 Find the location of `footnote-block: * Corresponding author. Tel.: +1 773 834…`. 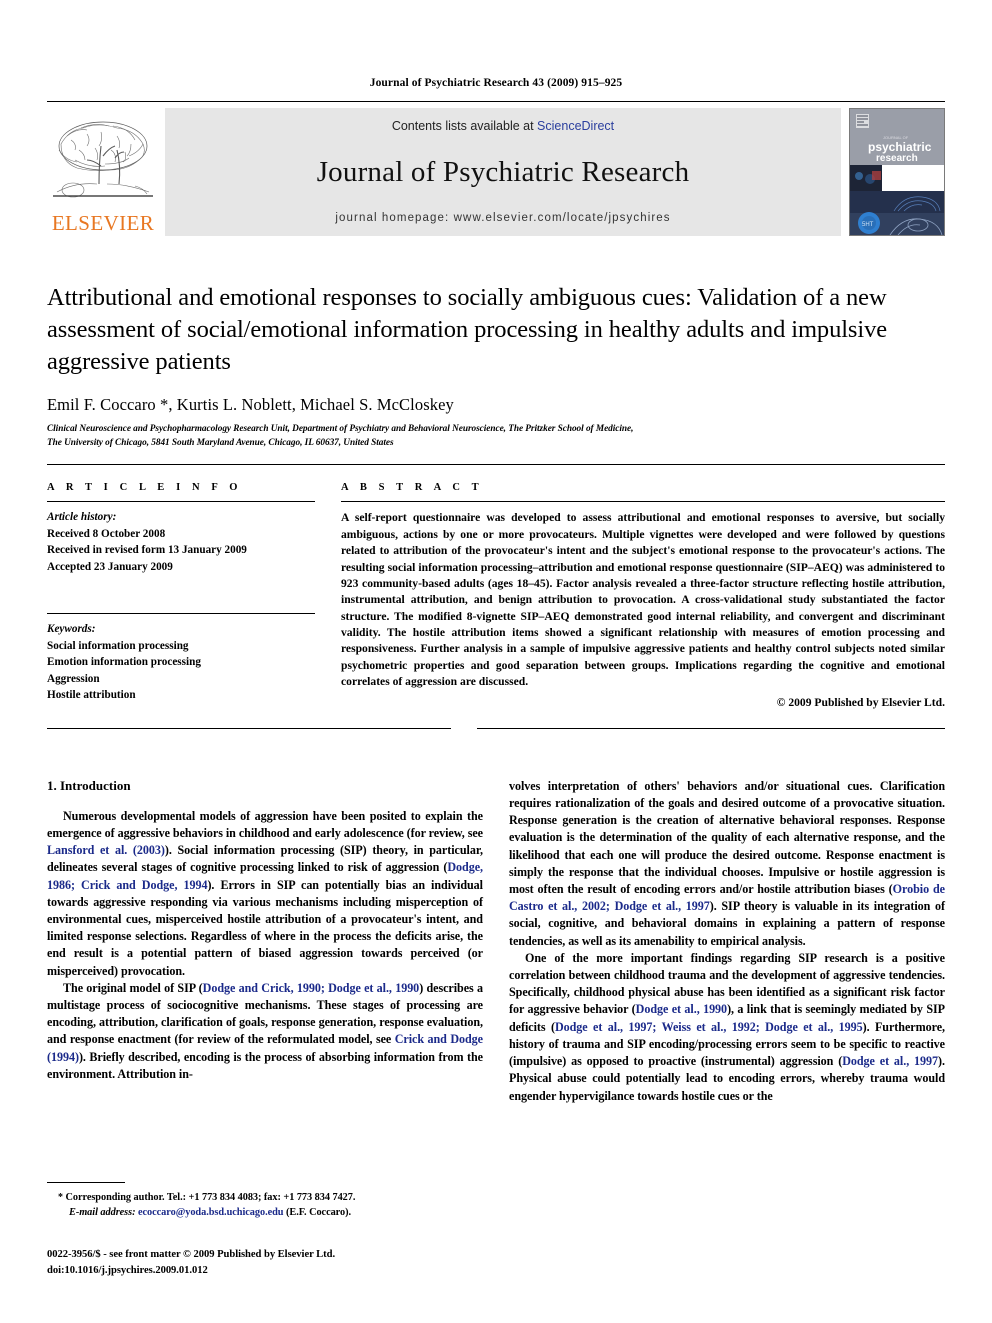

footnote-block: * Corresponding author. Tel.: +1 773 834… is located at coordinates (249, 1230).